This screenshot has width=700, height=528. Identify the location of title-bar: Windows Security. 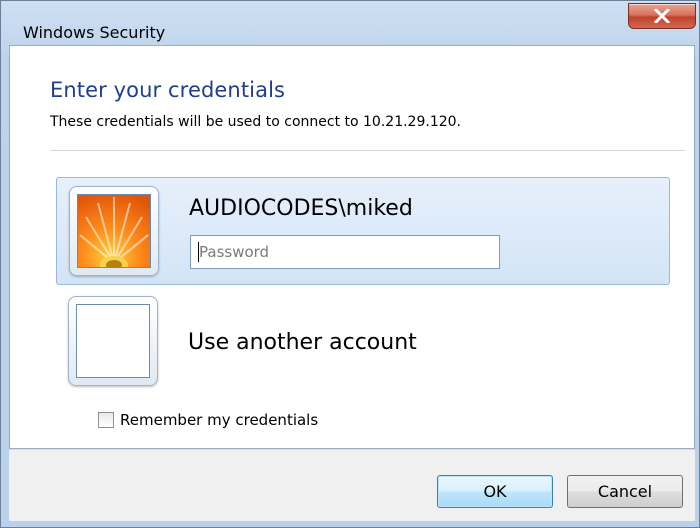
(350, 21).